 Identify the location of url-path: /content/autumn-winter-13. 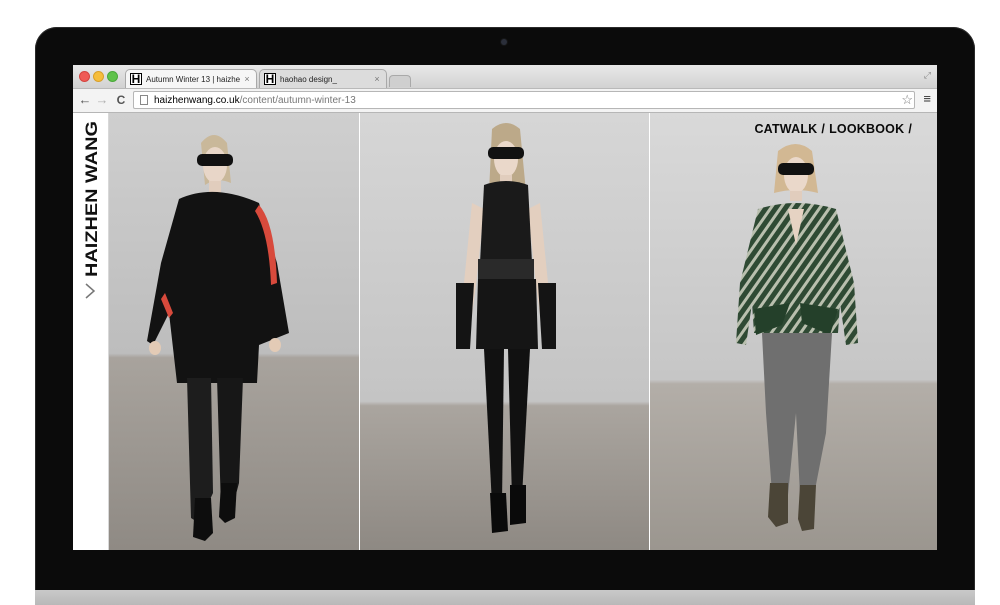
(297, 100).